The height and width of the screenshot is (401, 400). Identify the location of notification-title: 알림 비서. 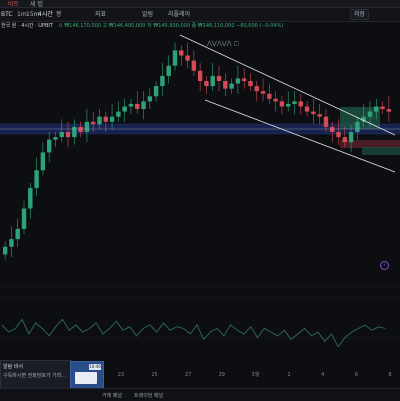
(13, 367).